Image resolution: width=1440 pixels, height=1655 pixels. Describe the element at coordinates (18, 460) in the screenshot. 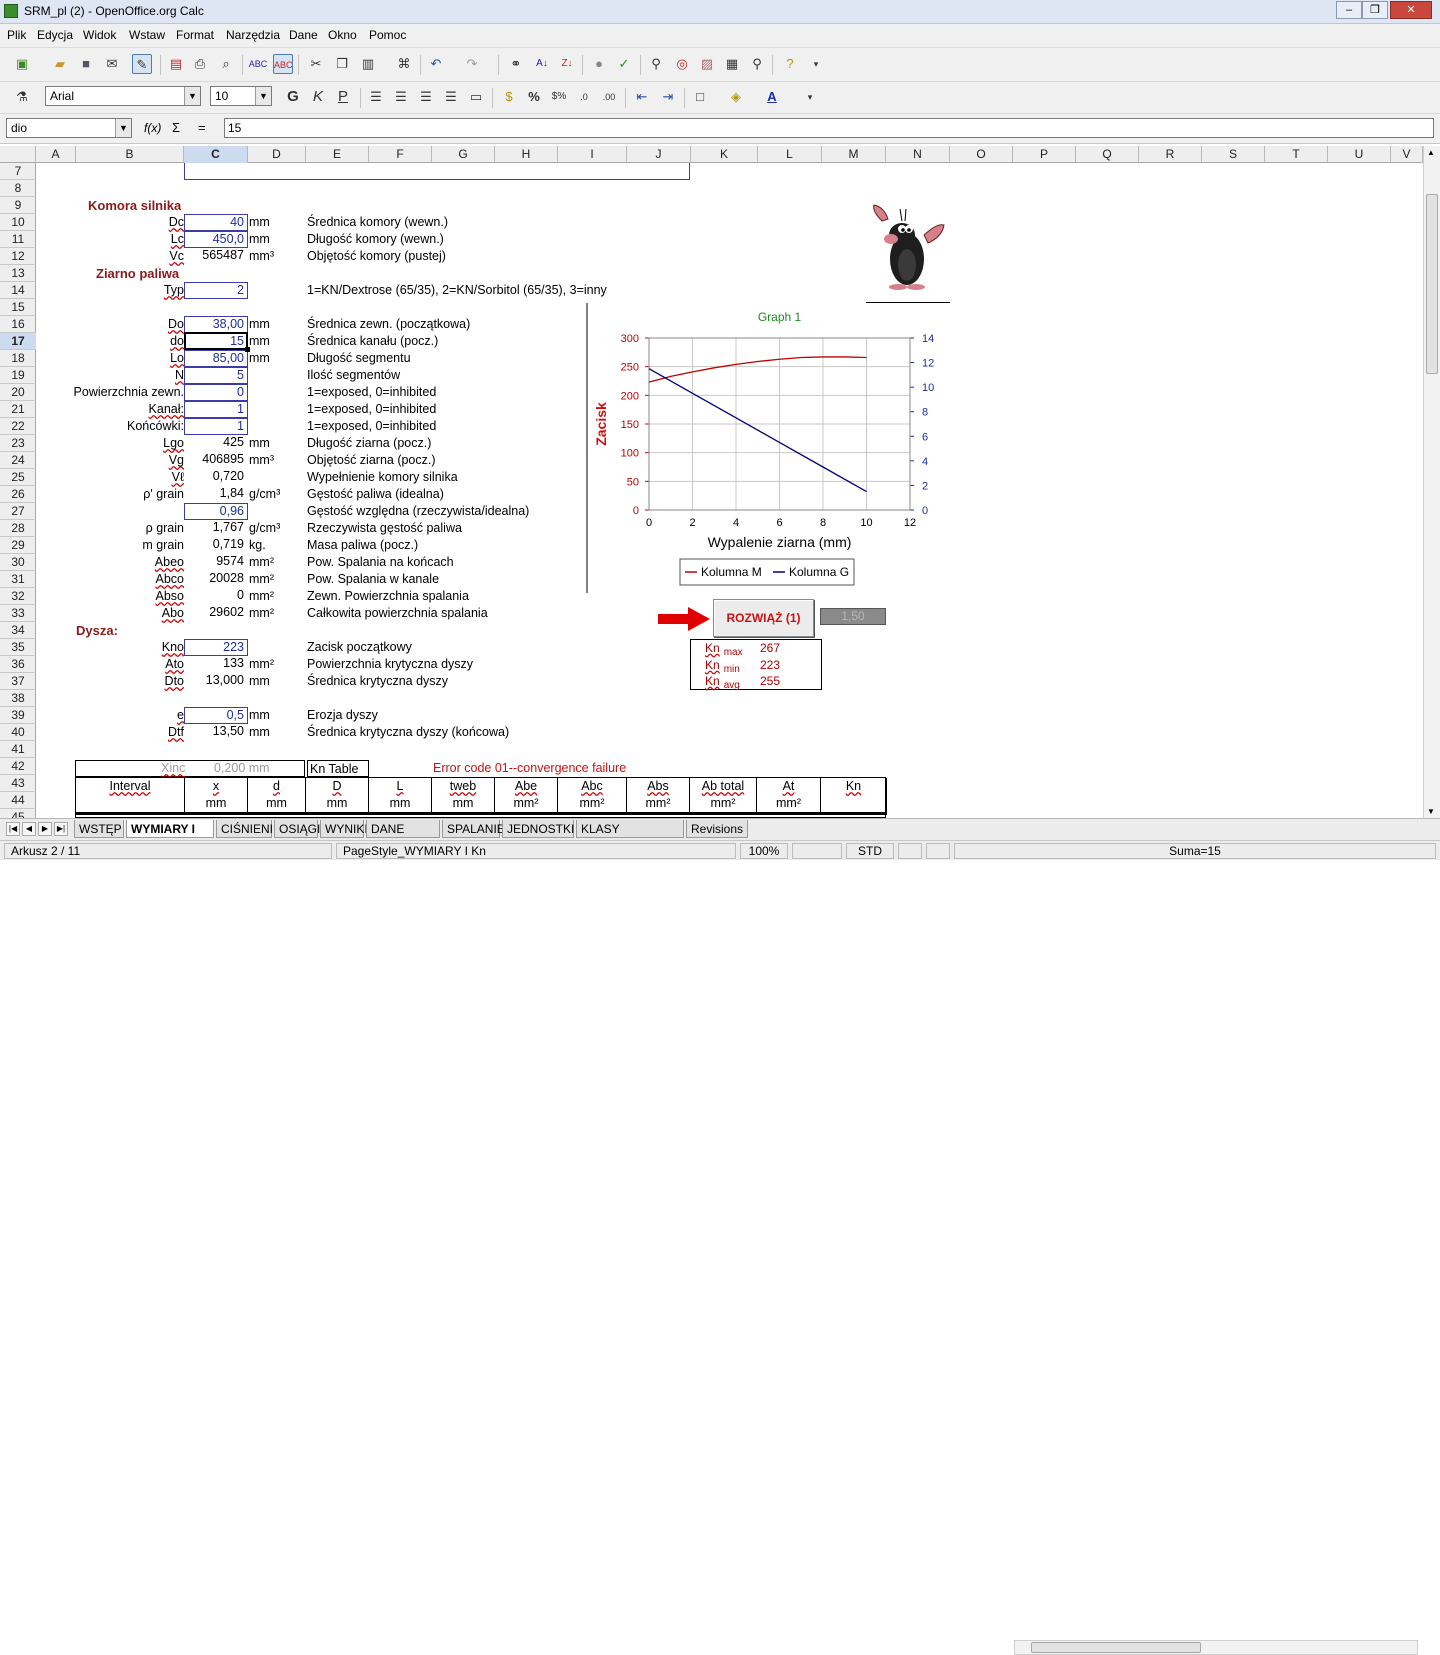

I see `row-header-24: 24` at that location.